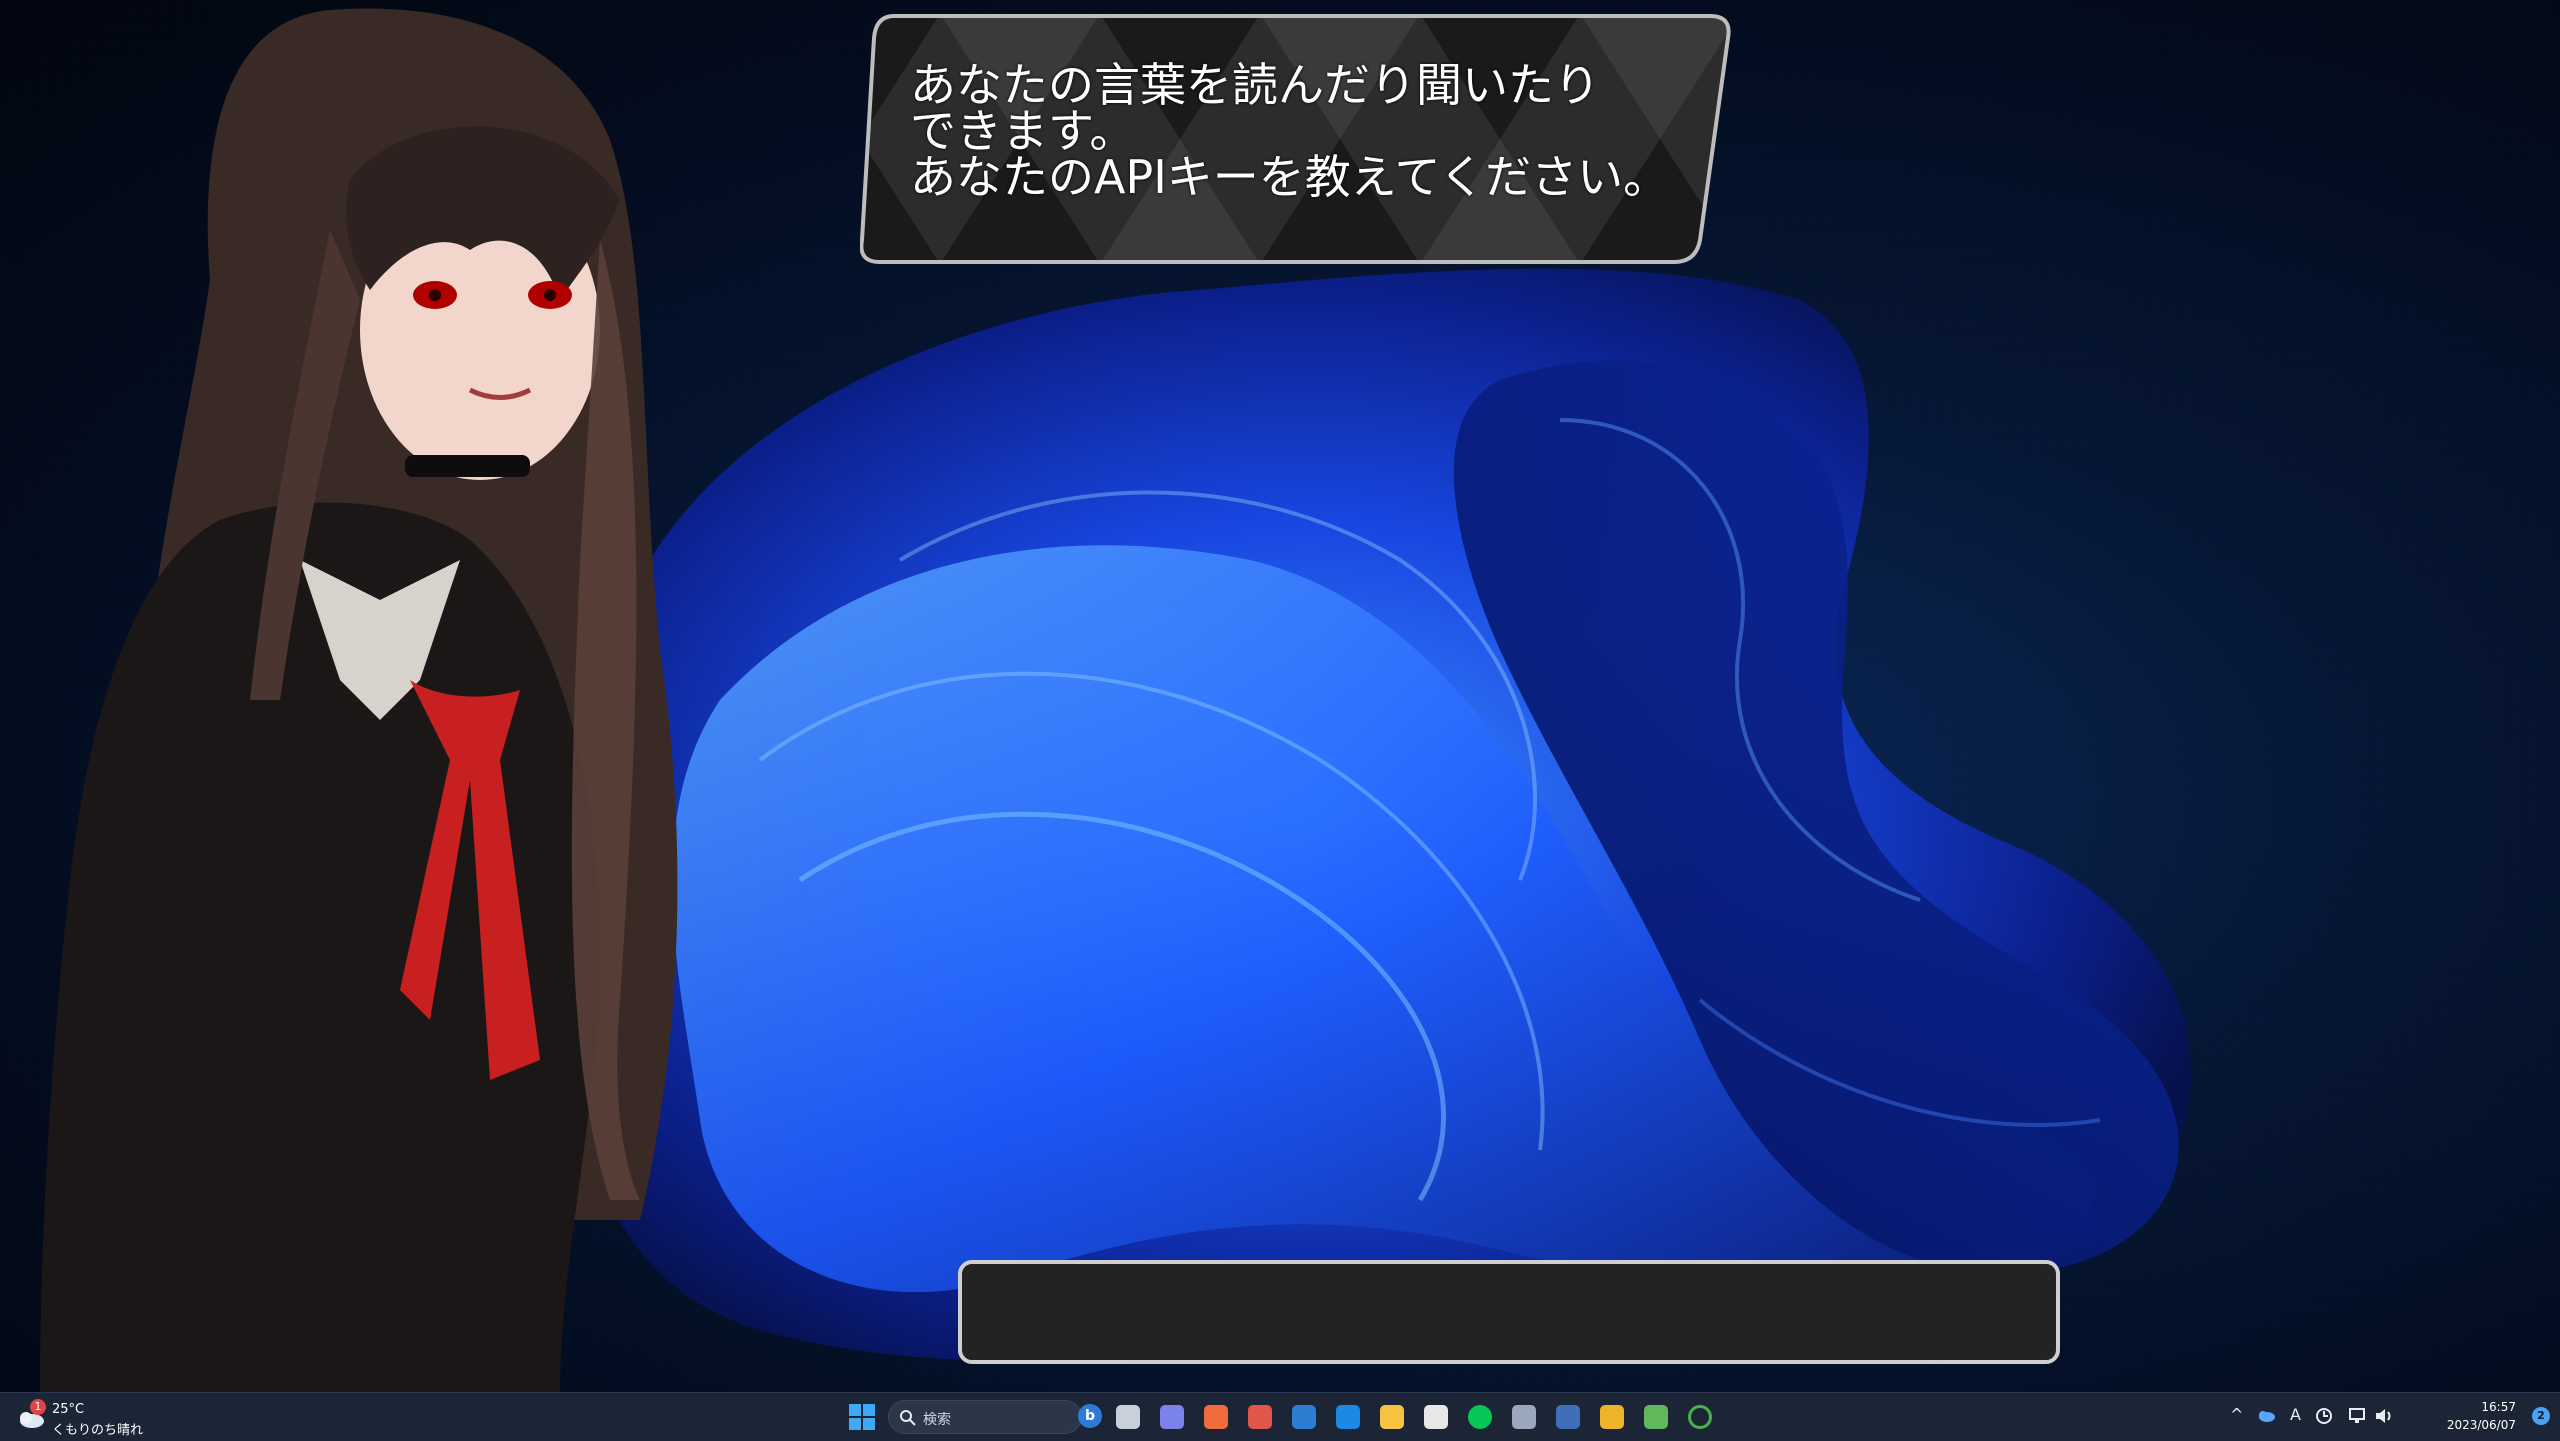 Image resolution: width=2560 pixels, height=1441 pixels. I want to click on speech-line: できます。, so click(1023, 131).